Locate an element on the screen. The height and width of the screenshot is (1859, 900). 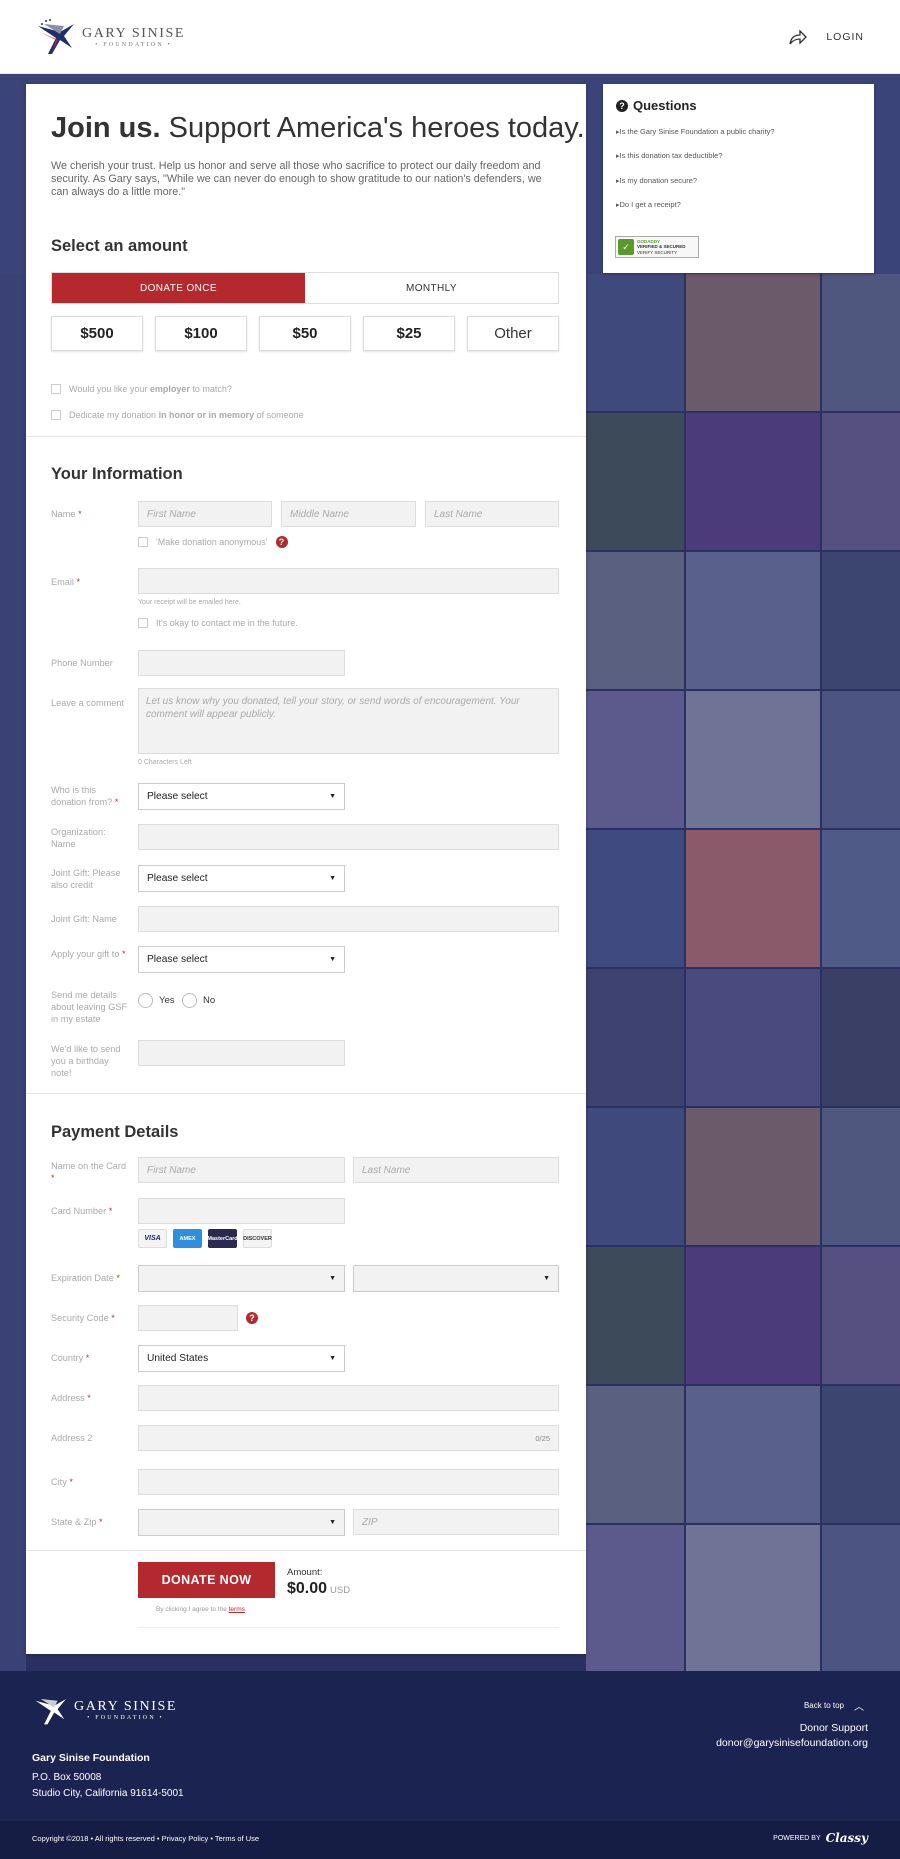
security-code-input is located at coordinates (188, 1318).